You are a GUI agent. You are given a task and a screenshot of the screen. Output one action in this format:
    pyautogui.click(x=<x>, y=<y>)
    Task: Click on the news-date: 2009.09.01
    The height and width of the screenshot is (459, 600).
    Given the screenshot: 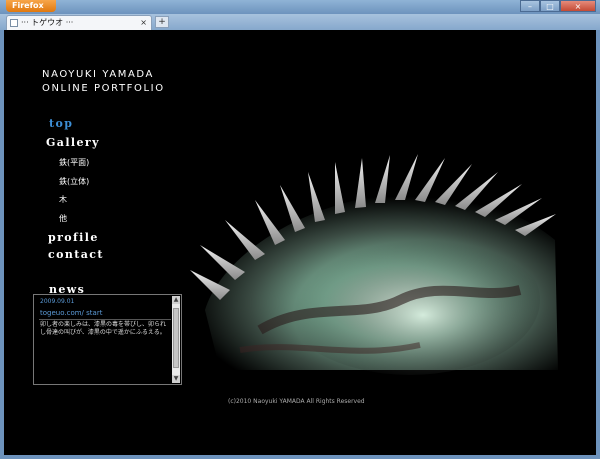 What is the action you would take?
    pyautogui.click(x=57, y=301)
    